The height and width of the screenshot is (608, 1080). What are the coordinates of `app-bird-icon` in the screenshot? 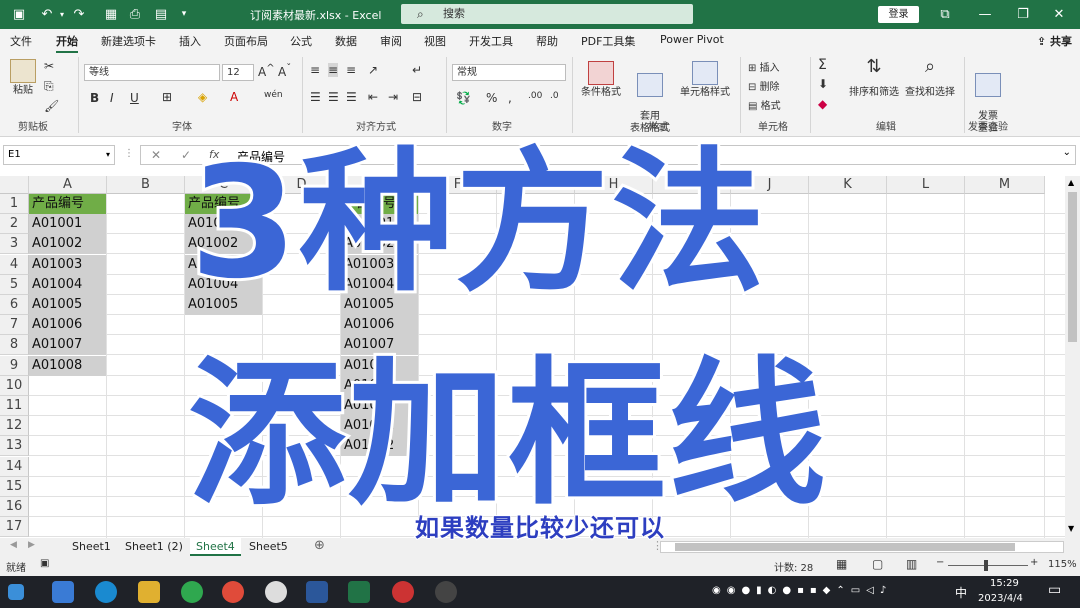 It's located at (63, 592).